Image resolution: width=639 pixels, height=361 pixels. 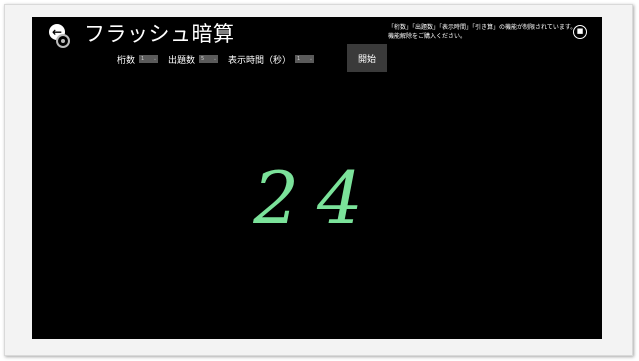 What do you see at coordinates (159, 34) in the screenshot?
I see `app-title: フラッシュ暗算` at bounding box center [159, 34].